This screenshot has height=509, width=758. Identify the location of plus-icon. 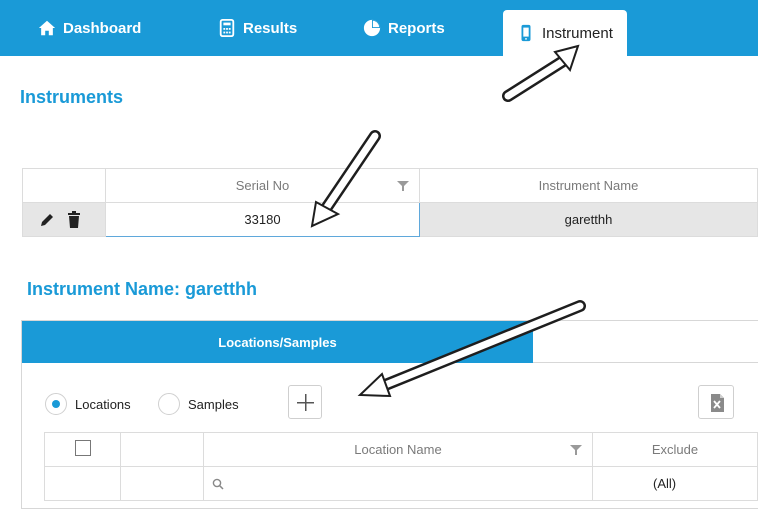
(305, 402).